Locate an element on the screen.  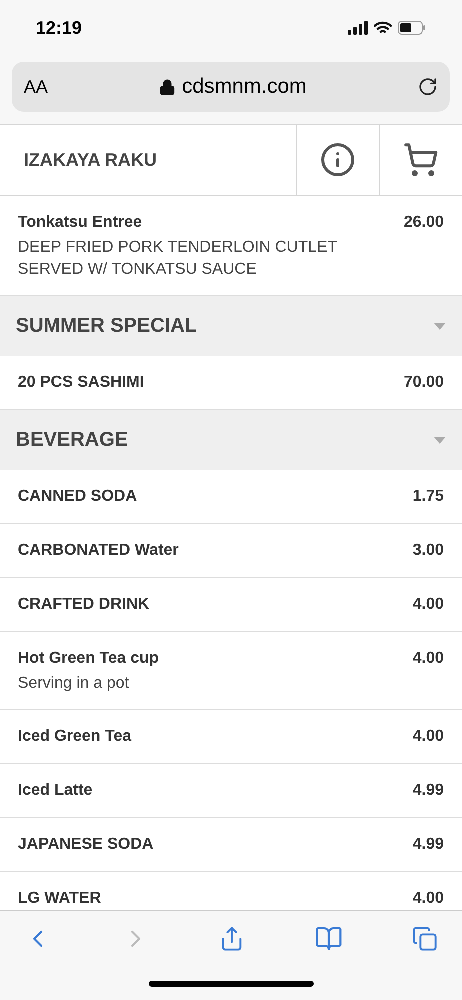
item-price: 26.00 is located at coordinates (424, 223).